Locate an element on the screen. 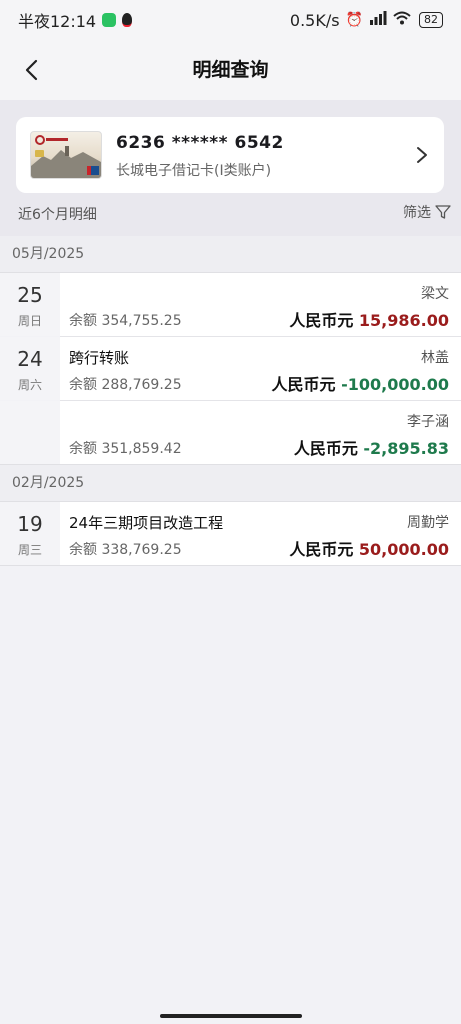 The image size is (461, 1024). account-card: 6236 ****** 6542 长城电子借记卡(I类账户) is located at coordinates (230, 155).